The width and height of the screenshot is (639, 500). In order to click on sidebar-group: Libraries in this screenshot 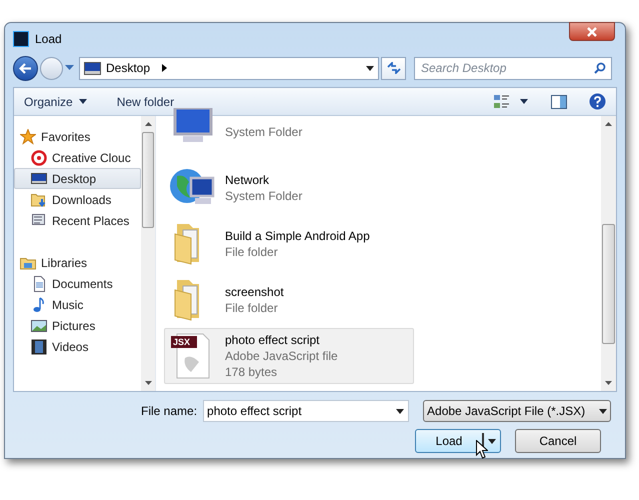, I will do `click(77, 262)`.